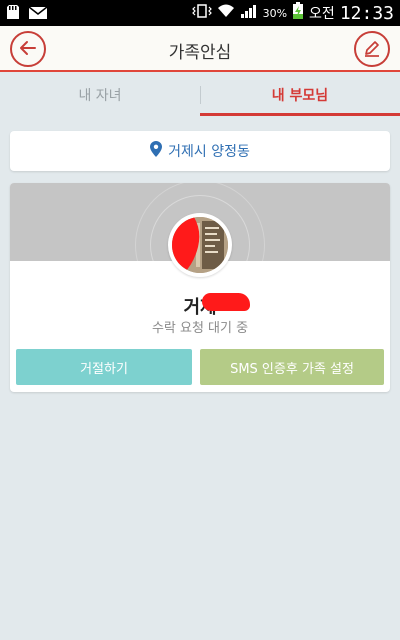  What do you see at coordinates (366, 13) in the screenshot?
I see `clock-time: 12:33` at bounding box center [366, 13].